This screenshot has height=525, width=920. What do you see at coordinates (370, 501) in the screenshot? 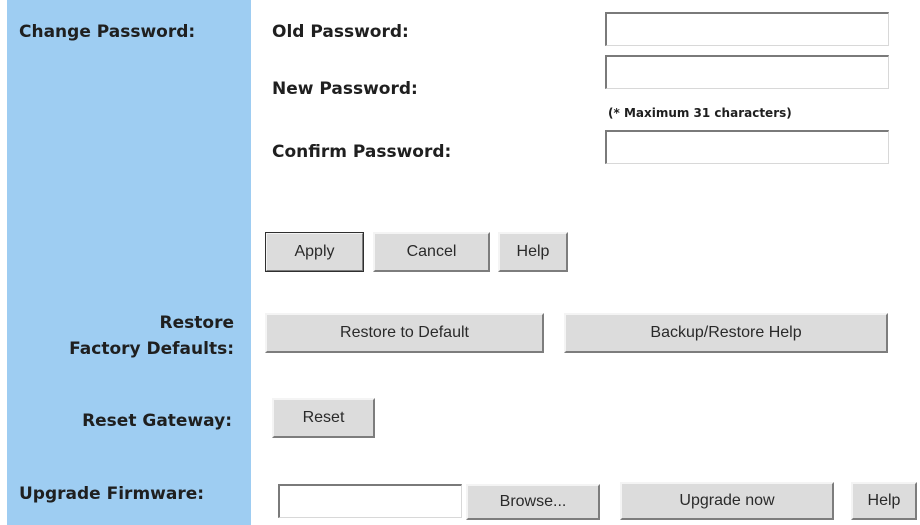
I see `firmware-file-input` at bounding box center [370, 501].